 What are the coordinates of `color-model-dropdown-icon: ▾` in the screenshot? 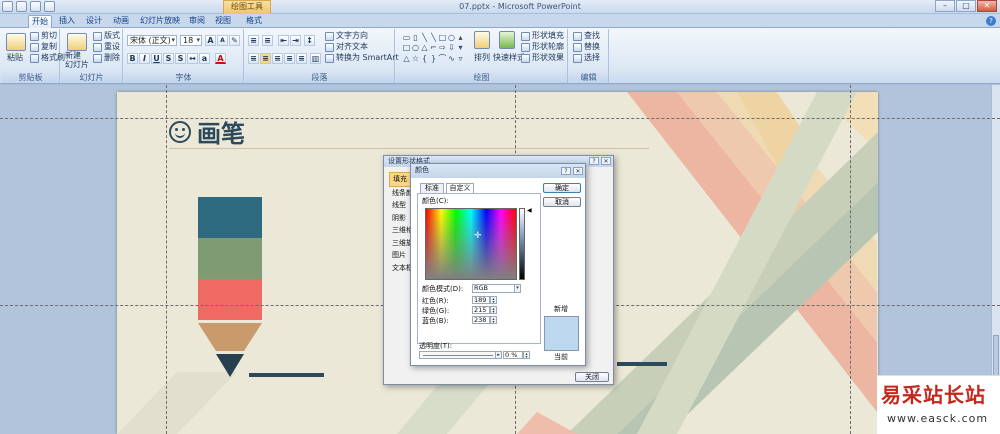 It's located at (517, 288).